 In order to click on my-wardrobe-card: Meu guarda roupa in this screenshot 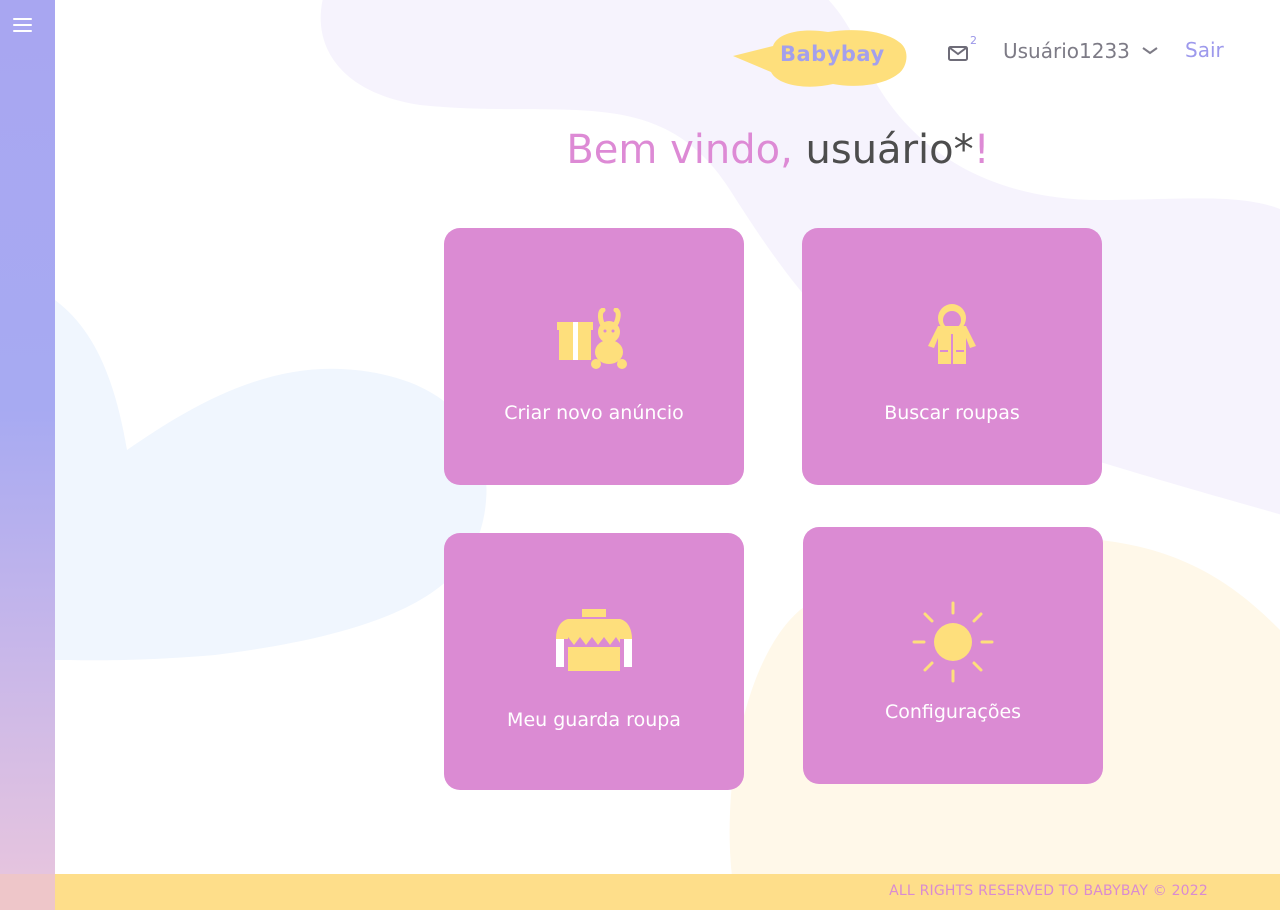, I will do `click(594, 661)`.